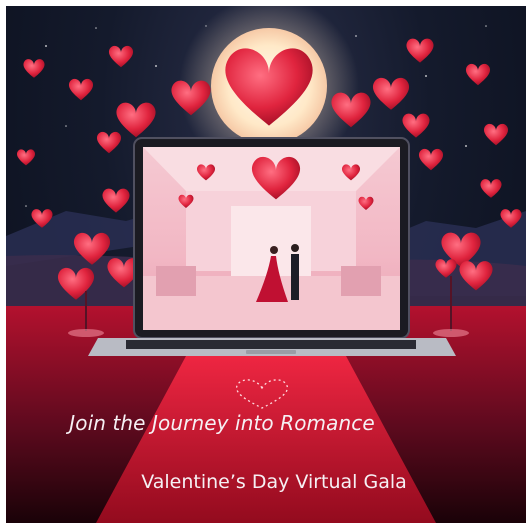 The image size is (532, 529). What do you see at coordinates (295, 277) in the screenshot?
I see `dancer-suit` at bounding box center [295, 277].